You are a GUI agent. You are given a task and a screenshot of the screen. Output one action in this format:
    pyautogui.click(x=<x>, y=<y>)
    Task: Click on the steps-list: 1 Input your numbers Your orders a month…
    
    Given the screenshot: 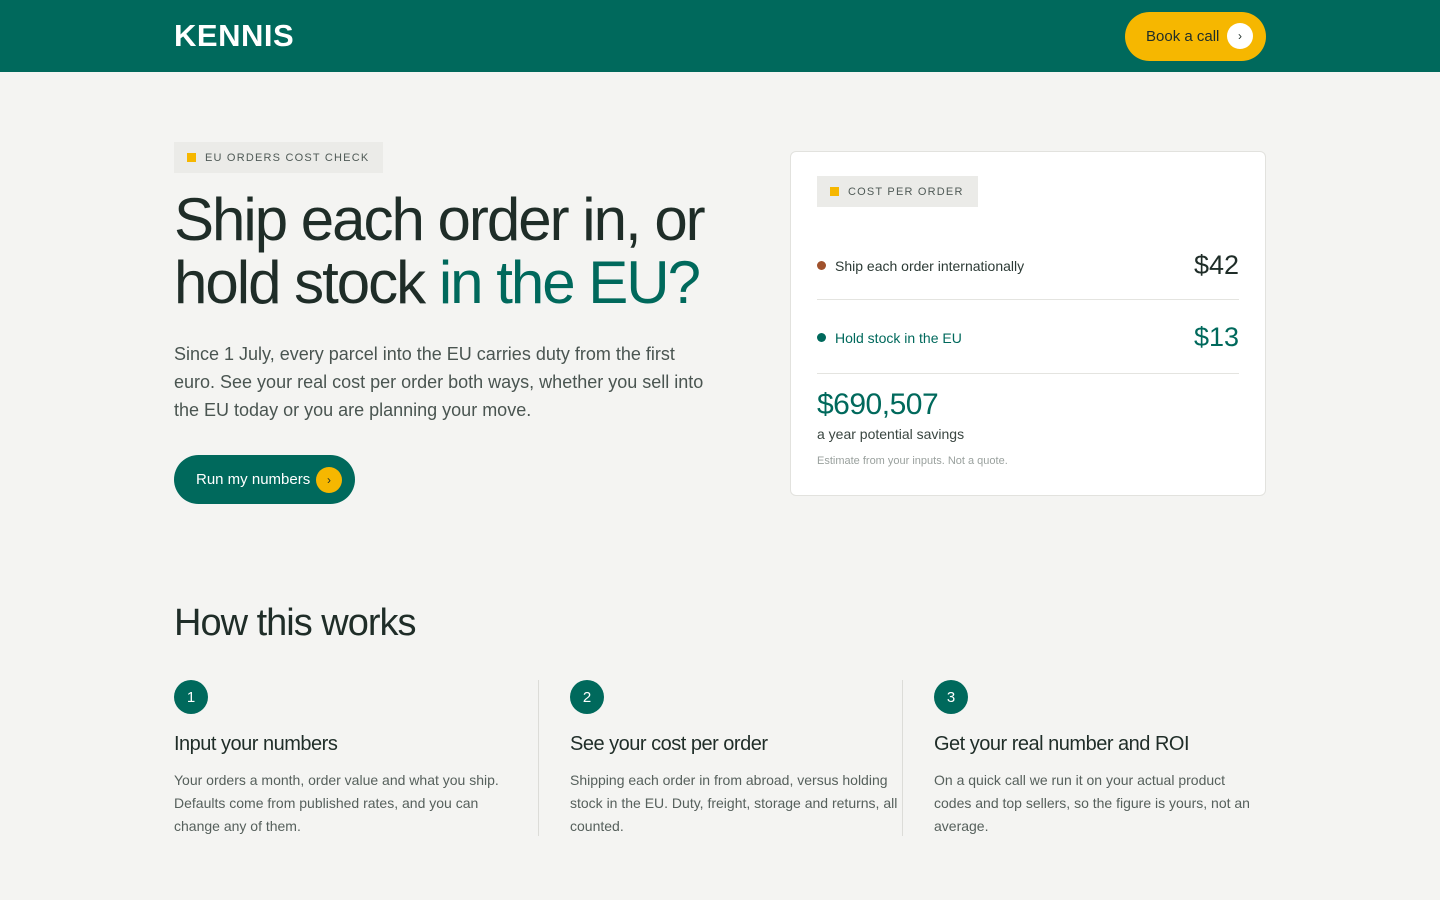 What is the action you would take?
    pyautogui.click(x=720, y=758)
    